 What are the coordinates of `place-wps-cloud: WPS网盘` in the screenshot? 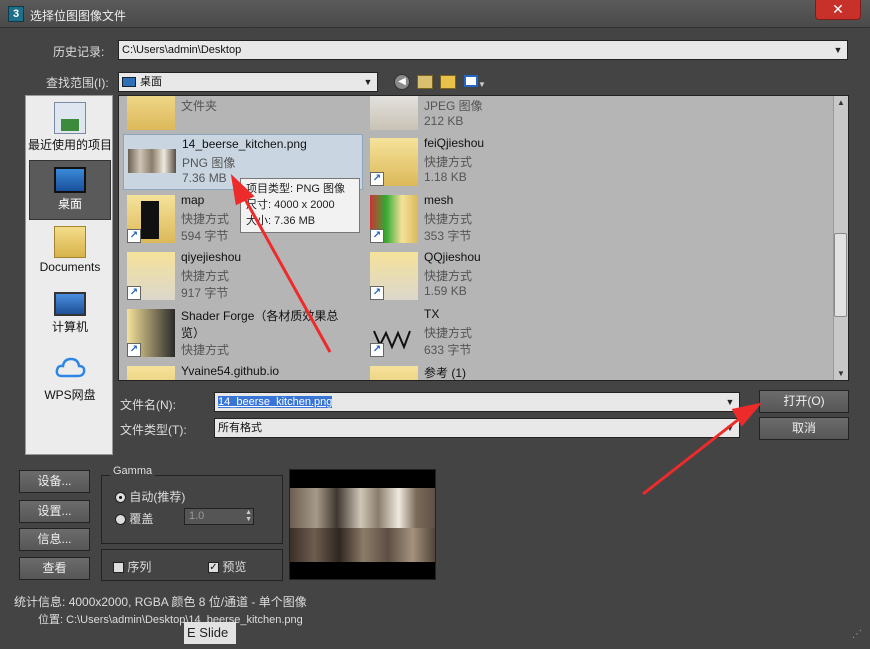 It's located at (70, 378).